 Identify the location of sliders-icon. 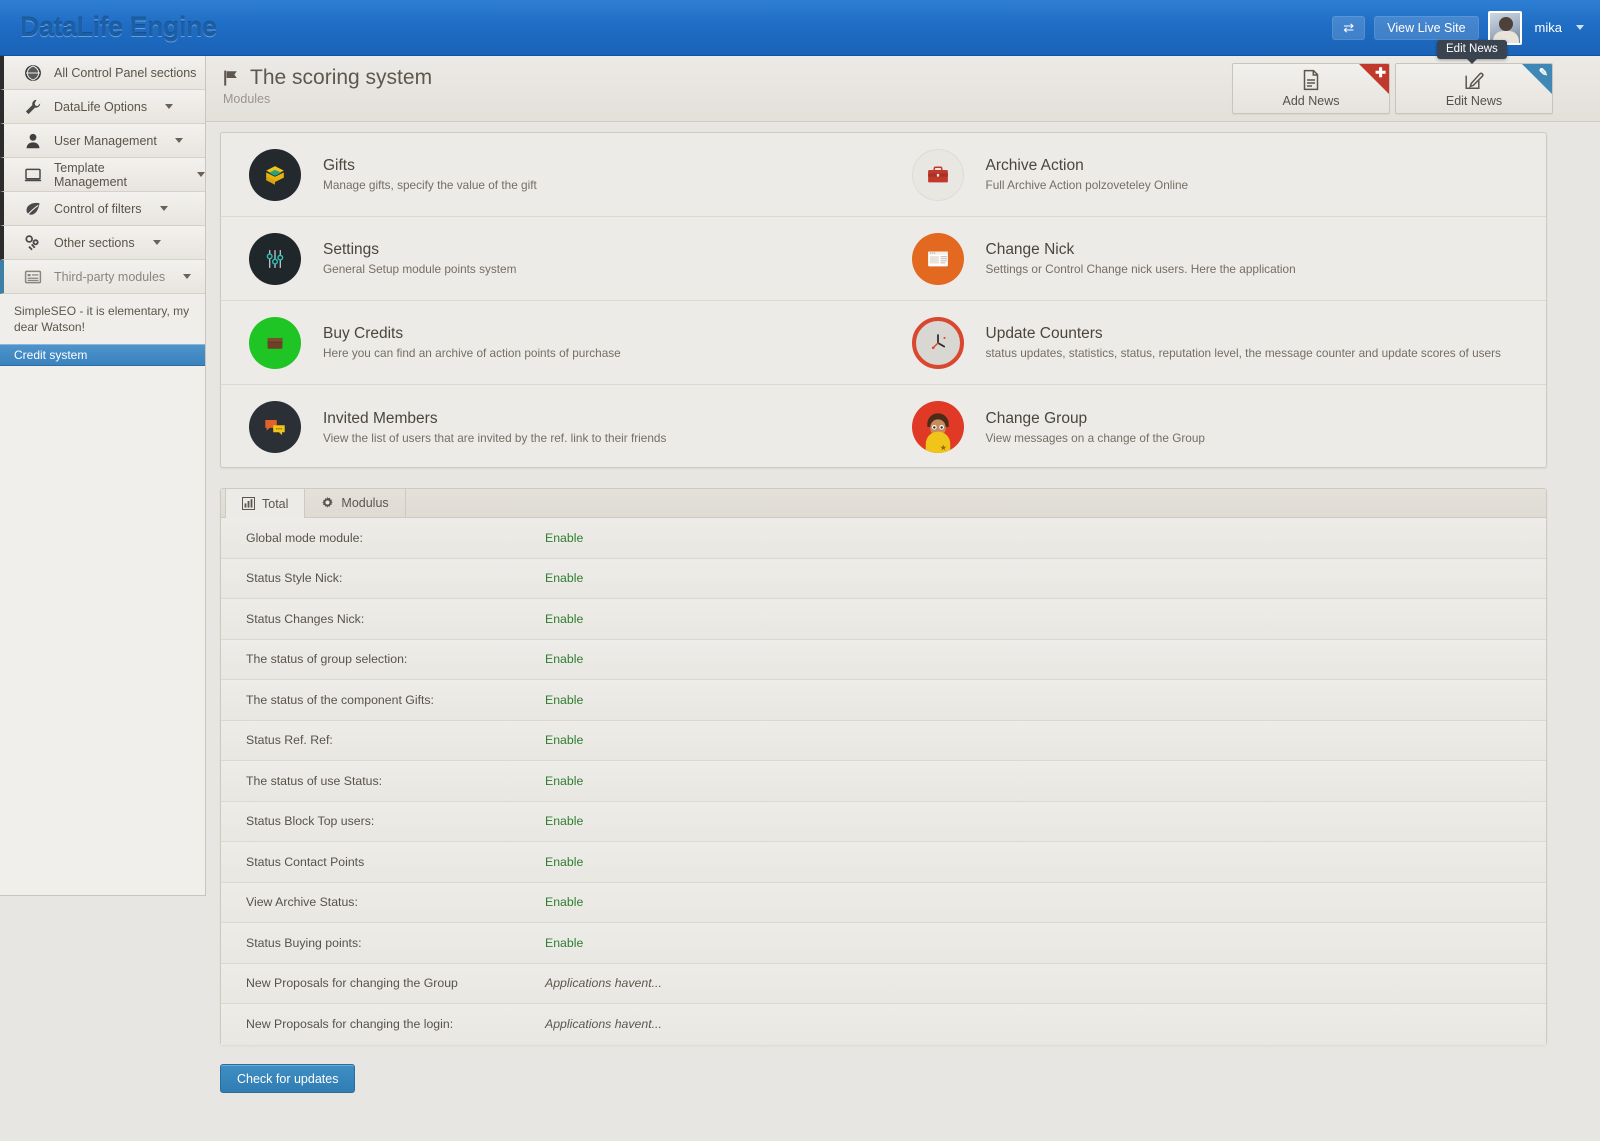
(275, 258).